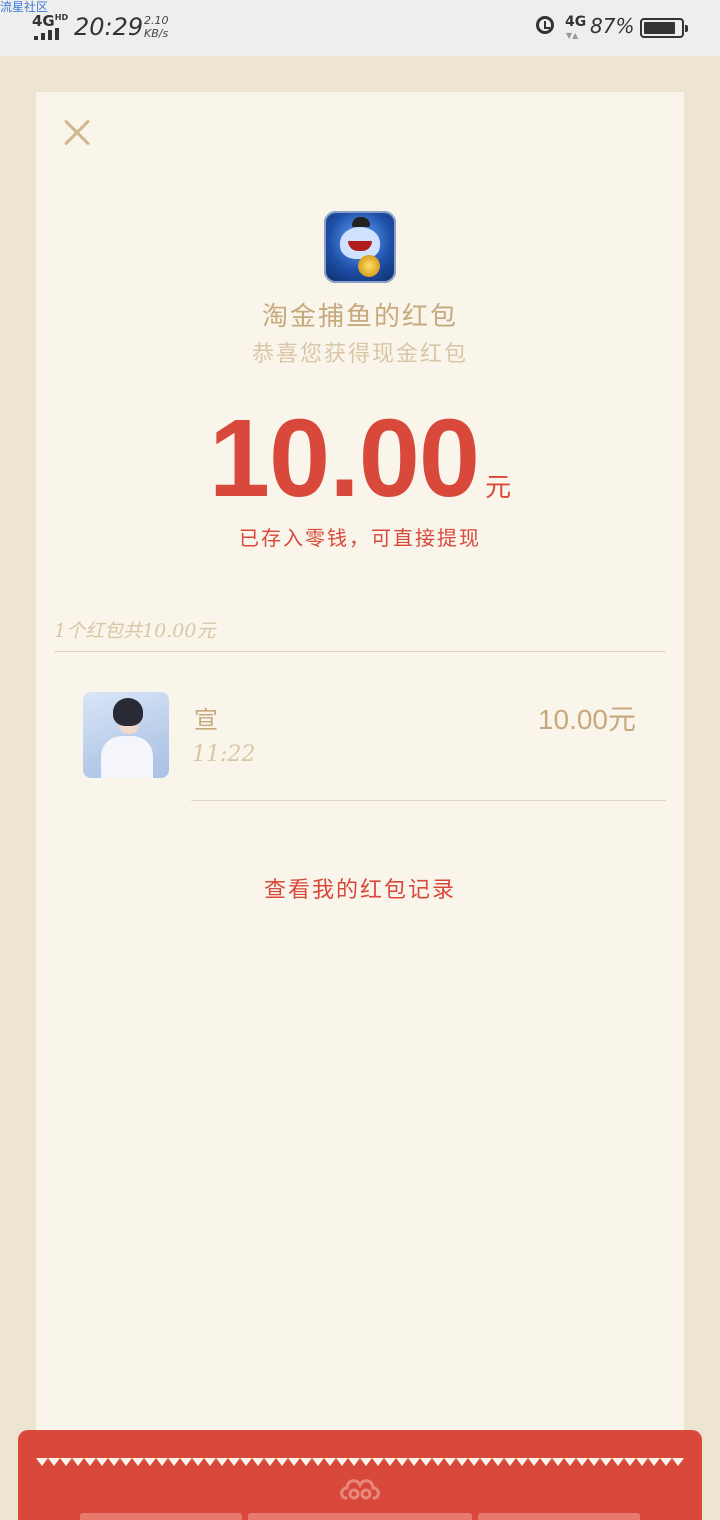  Describe the element at coordinates (659, 28) in the screenshot. I see `battery-fill` at that location.